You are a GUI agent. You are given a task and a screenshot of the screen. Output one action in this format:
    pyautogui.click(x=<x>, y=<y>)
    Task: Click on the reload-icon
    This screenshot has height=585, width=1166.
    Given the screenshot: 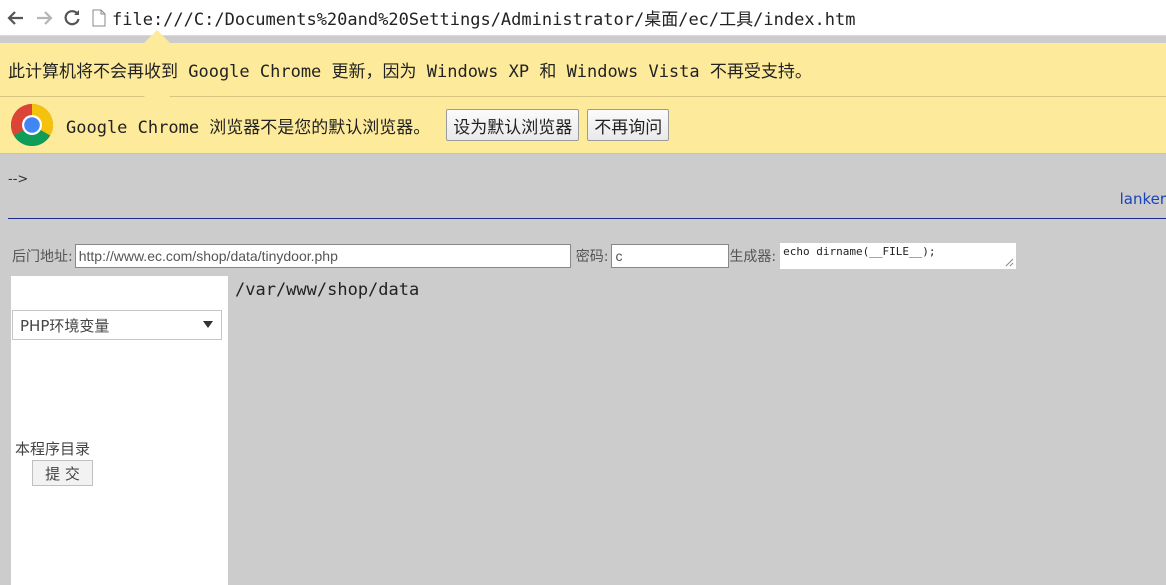 What is the action you would take?
    pyautogui.click(x=72, y=17)
    